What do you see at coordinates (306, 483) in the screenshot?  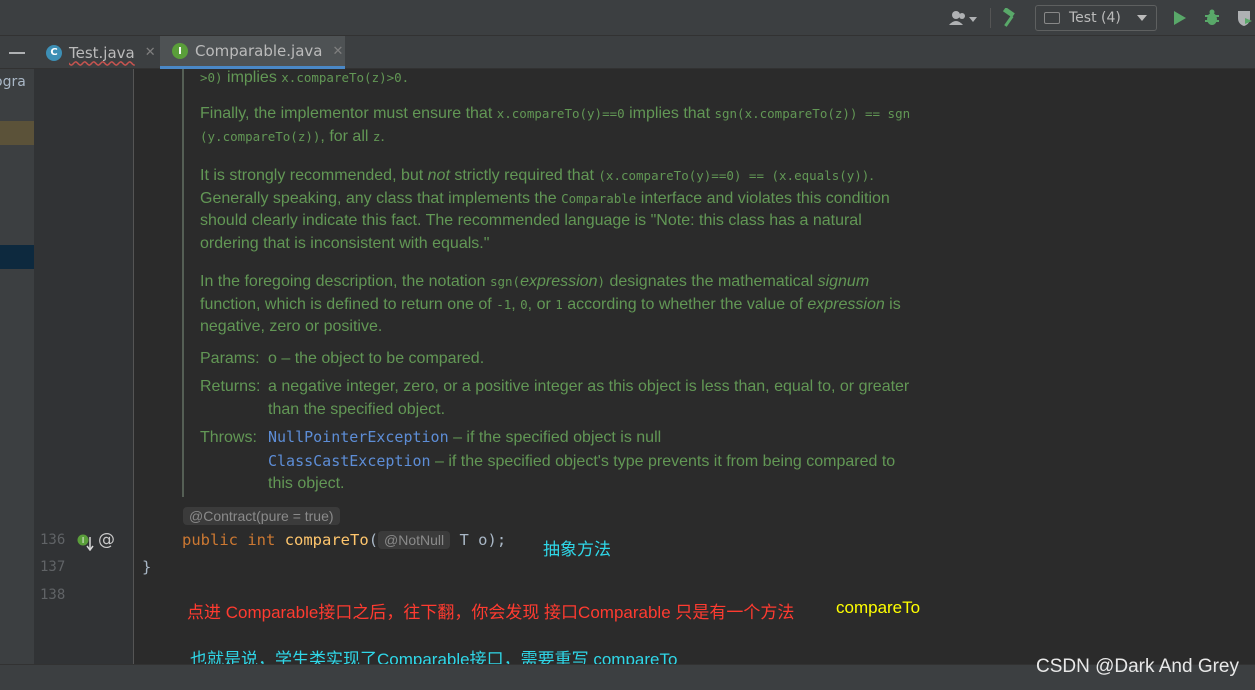 I see `throws-text: this object.` at bounding box center [306, 483].